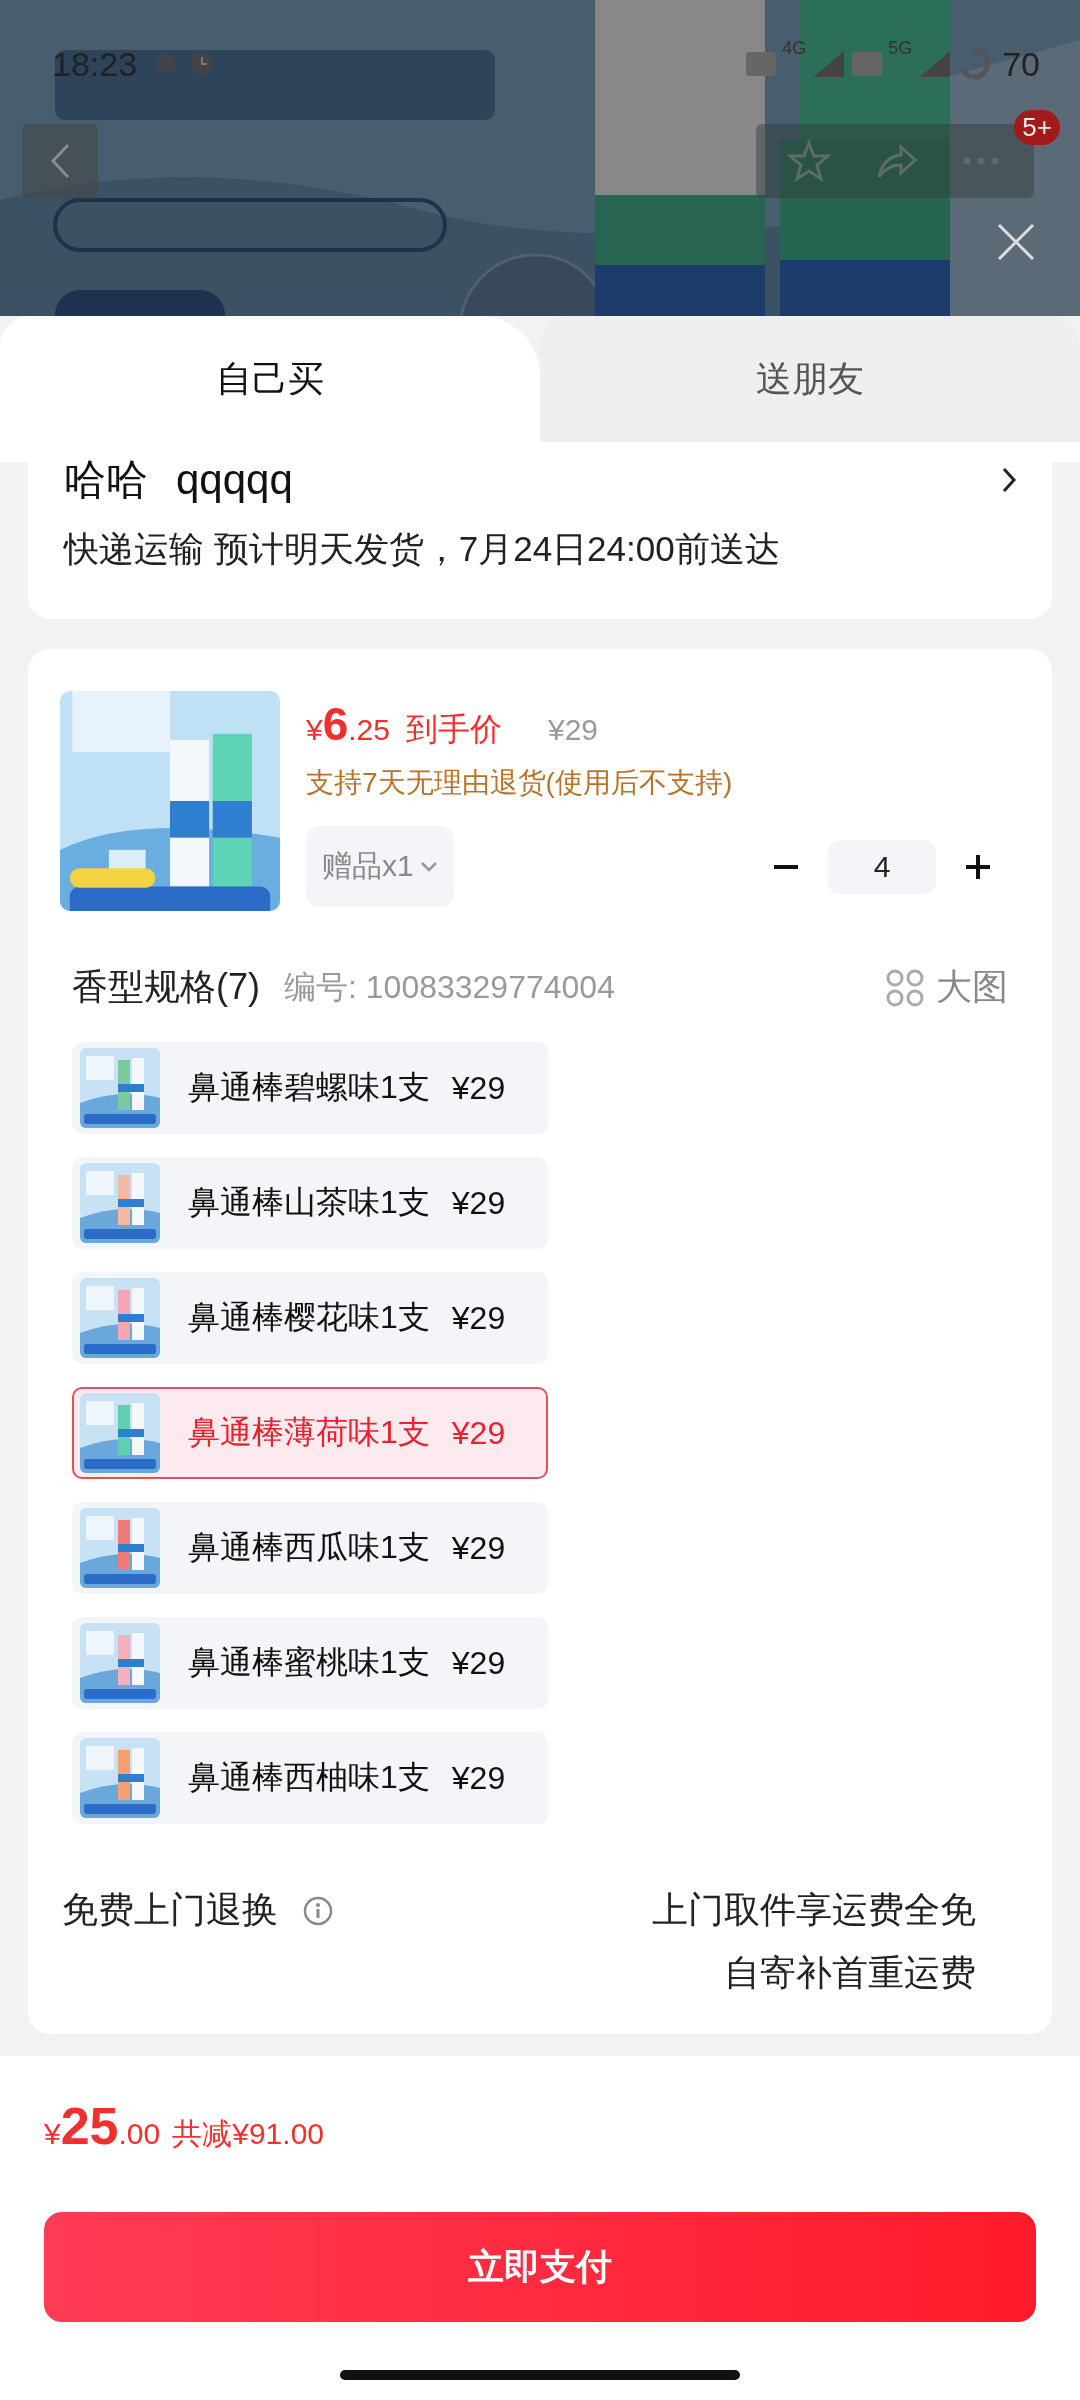 The image size is (1080, 2400). I want to click on variant-option: 鼻通棒西瓜味1支 ¥29, so click(310, 1548).